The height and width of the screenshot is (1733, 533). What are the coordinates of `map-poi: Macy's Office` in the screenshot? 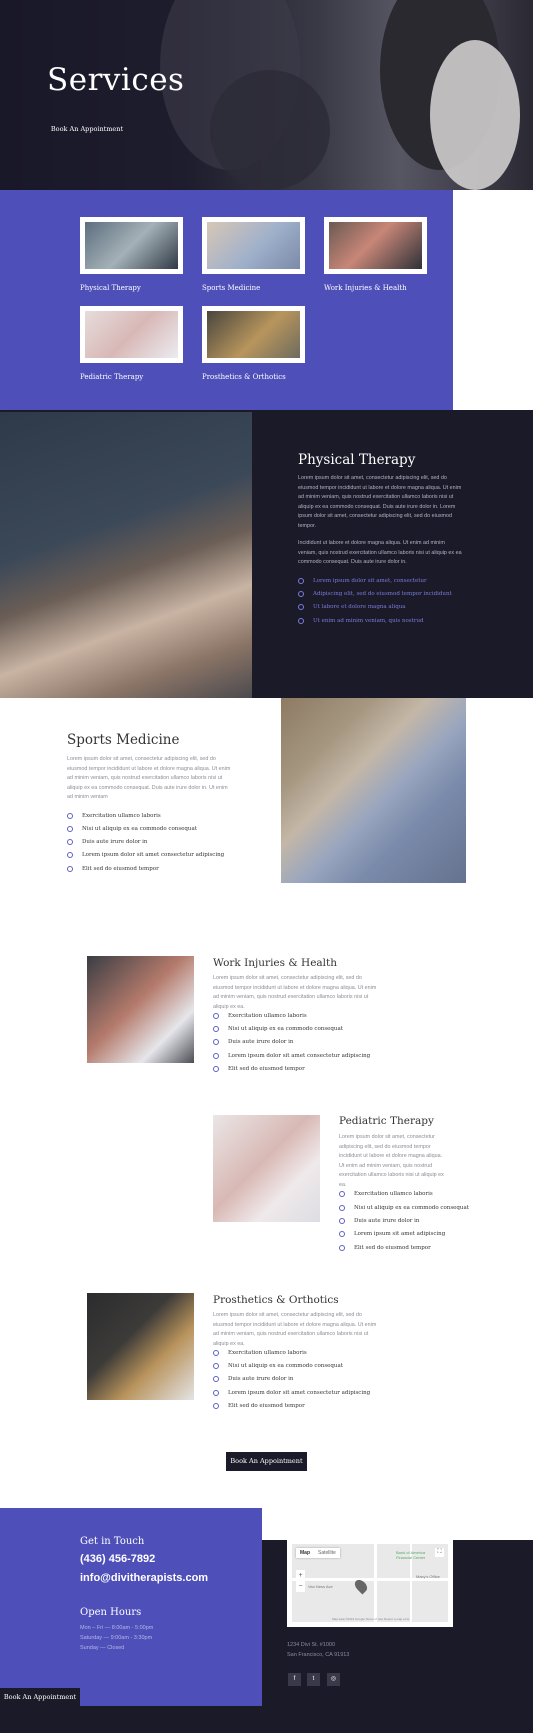 It's located at (428, 1576).